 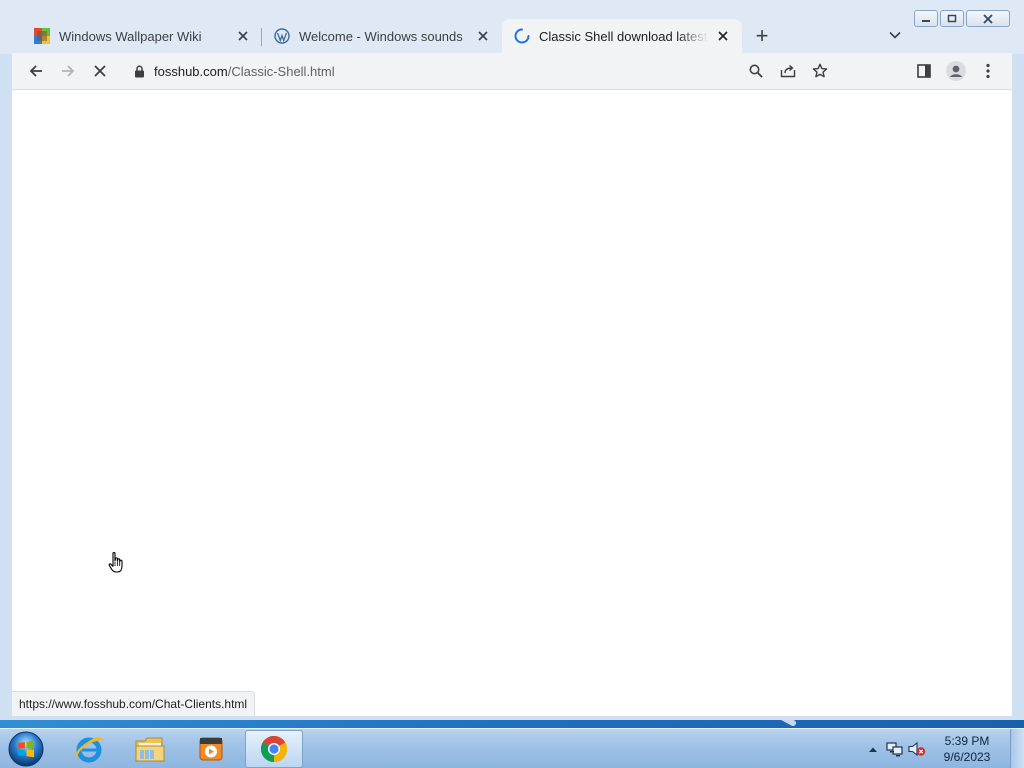 I want to click on taskbar: 5:39 PM 9/6/2023, so click(x=512, y=748).